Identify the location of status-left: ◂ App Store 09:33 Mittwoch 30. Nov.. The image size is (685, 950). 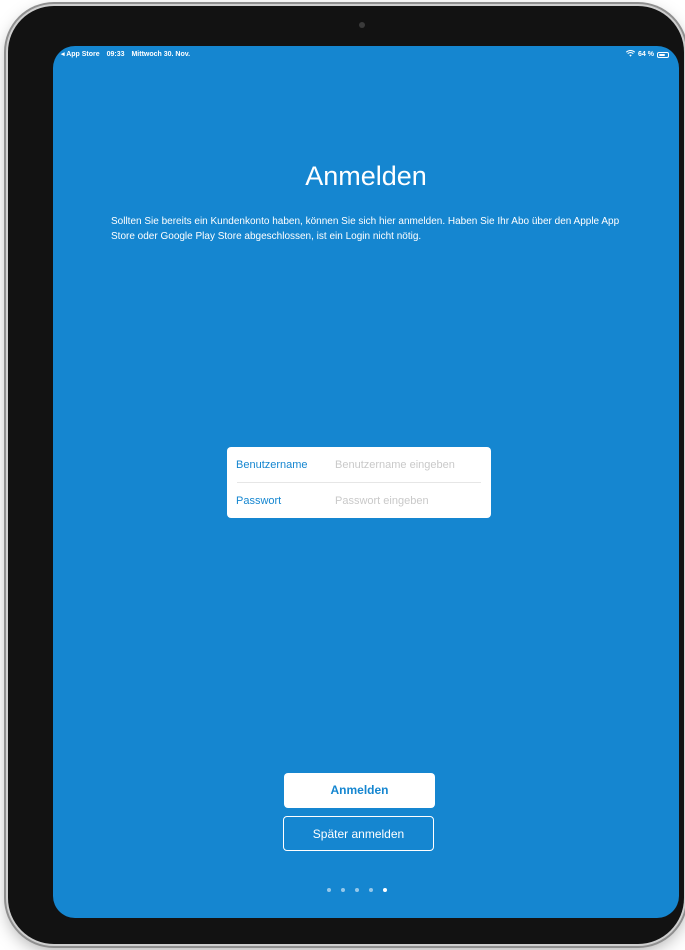
(128, 54).